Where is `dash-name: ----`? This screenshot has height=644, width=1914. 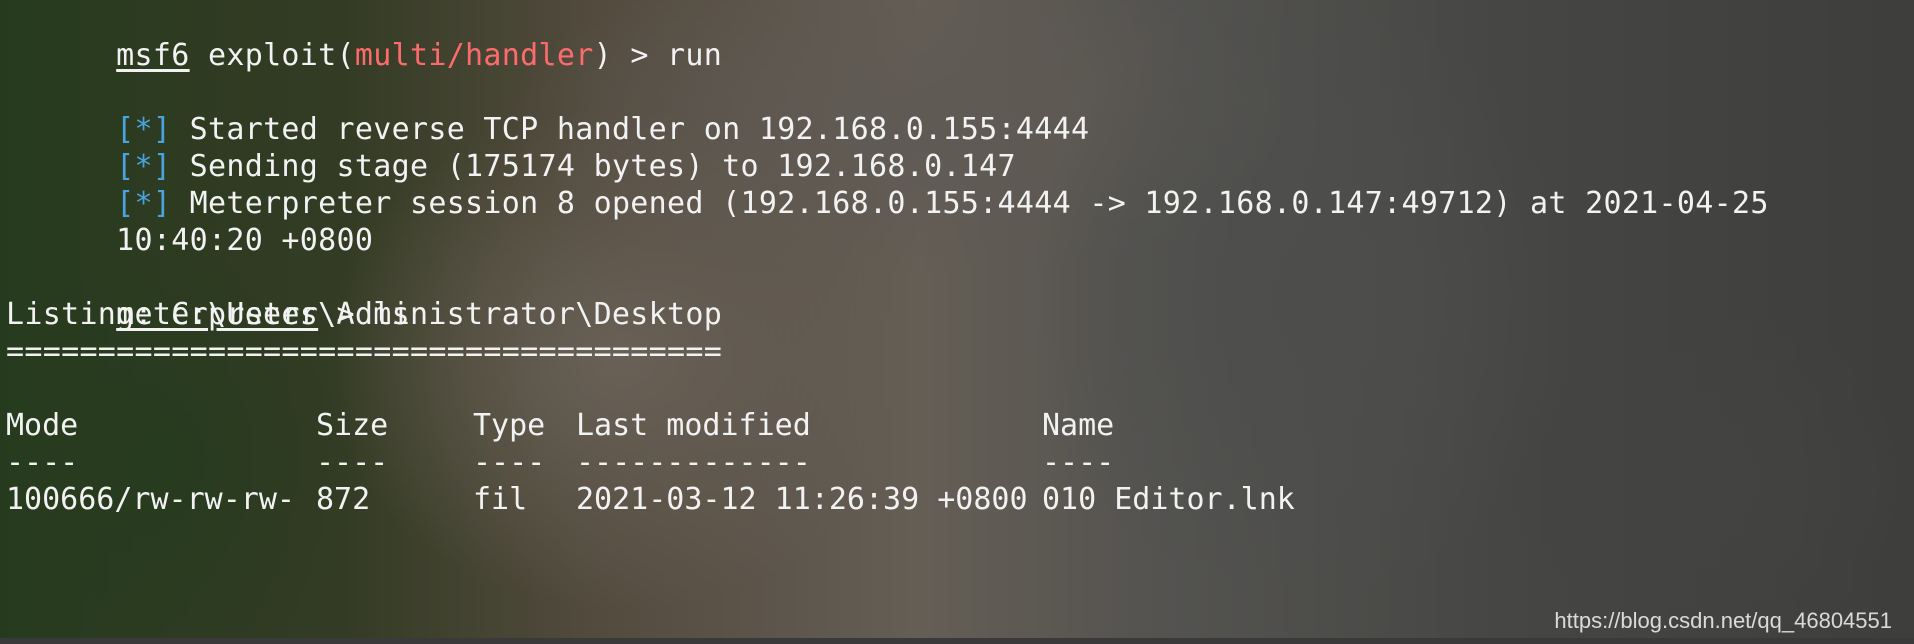
dash-name: ---- is located at coordinates (1078, 462).